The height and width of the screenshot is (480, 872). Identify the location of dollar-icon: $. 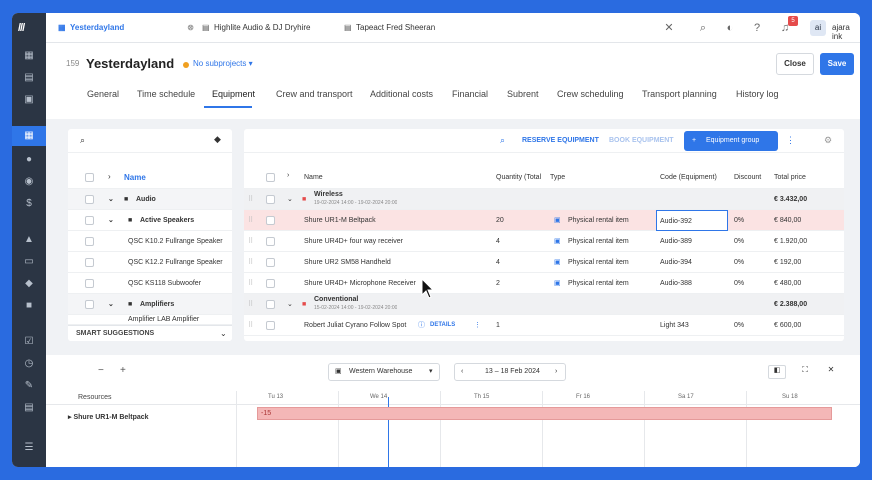
(29, 204).